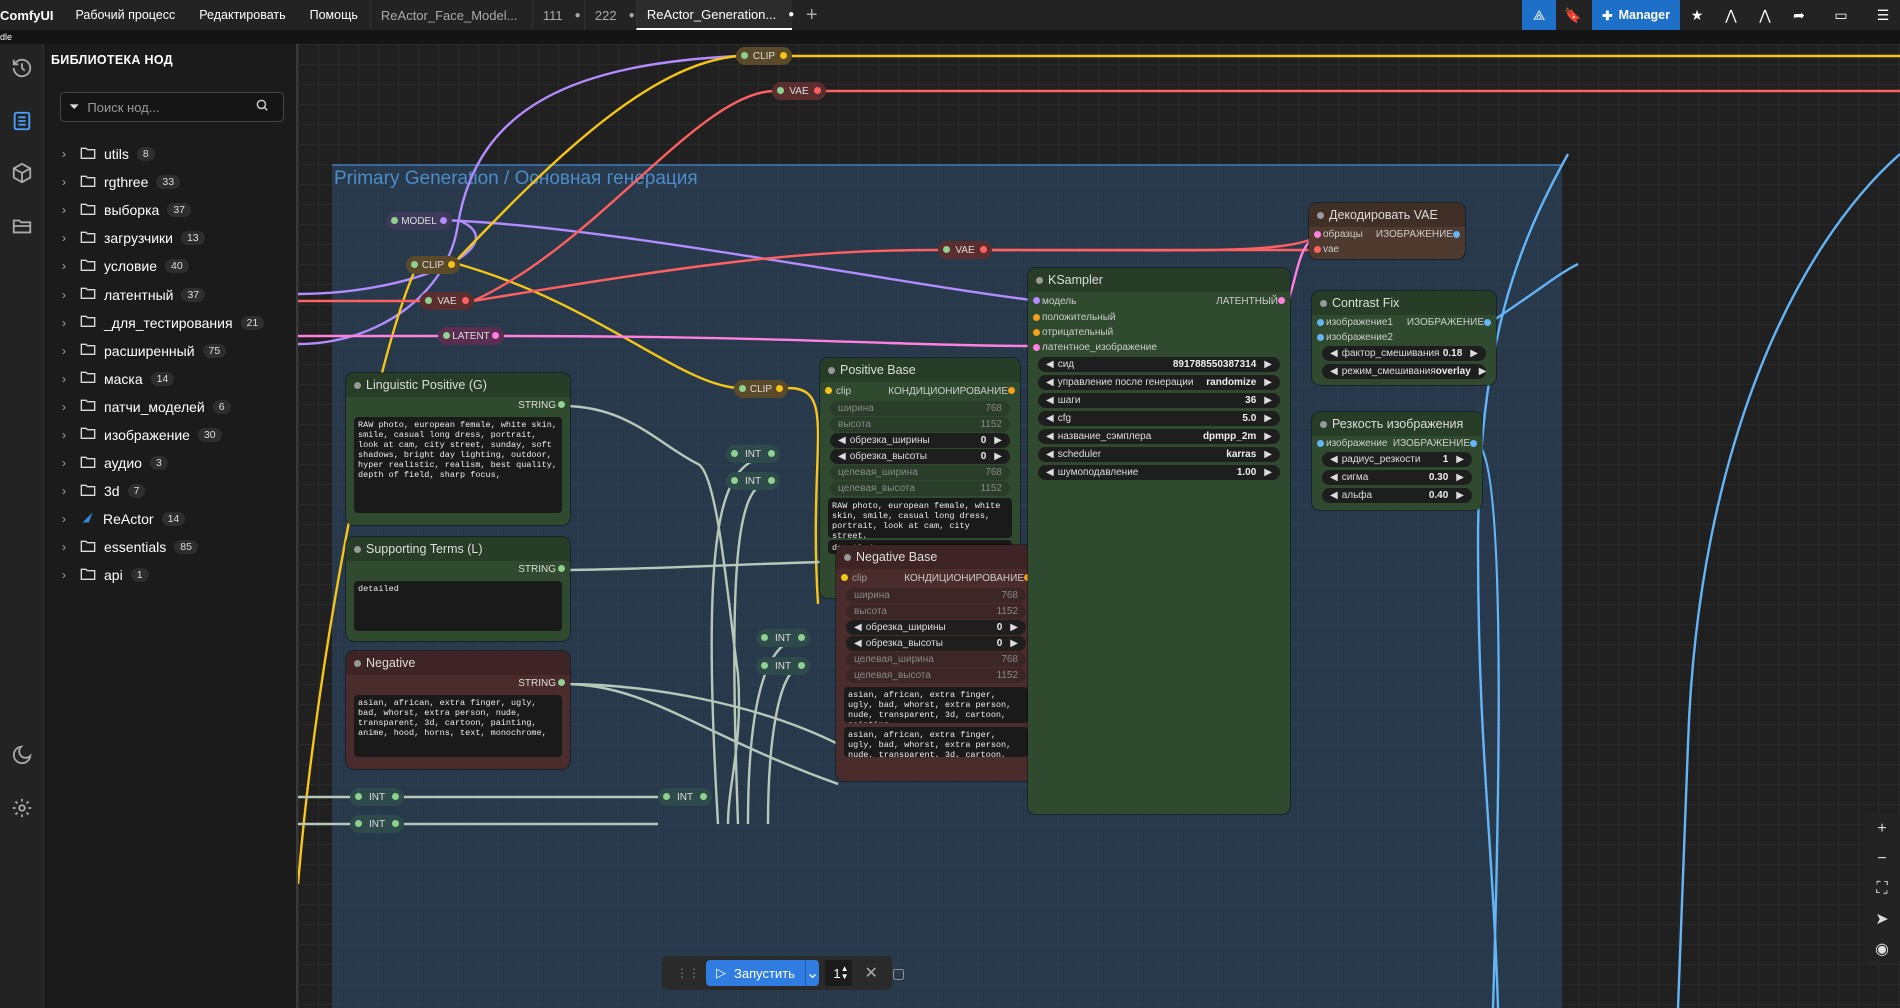 The width and height of the screenshot is (1900, 1008). I want to click on reroute-int-4: INT, so click(783, 666).